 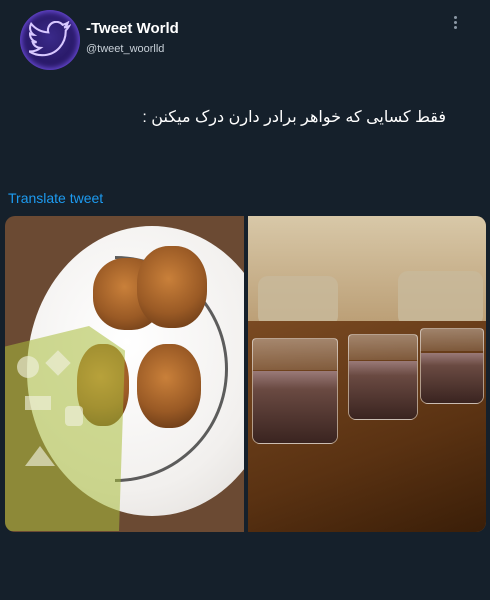 I want to click on bird-icon, so click(x=50, y=39).